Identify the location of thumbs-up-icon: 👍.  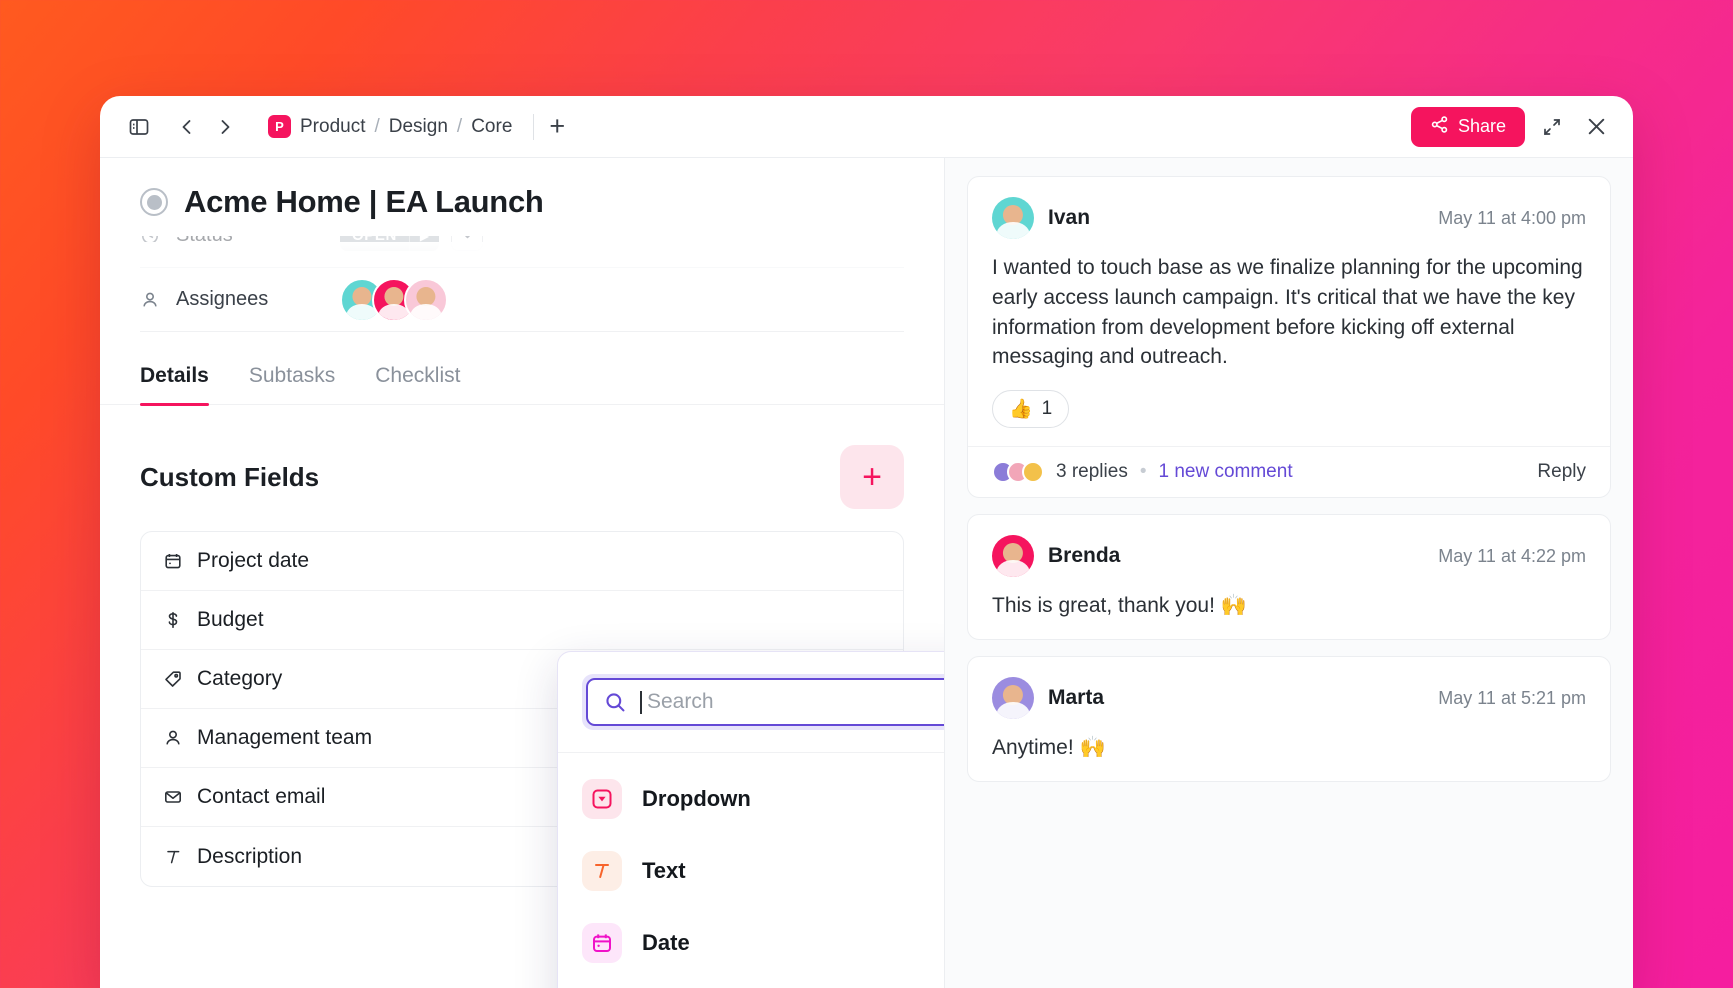
(1021, 410).